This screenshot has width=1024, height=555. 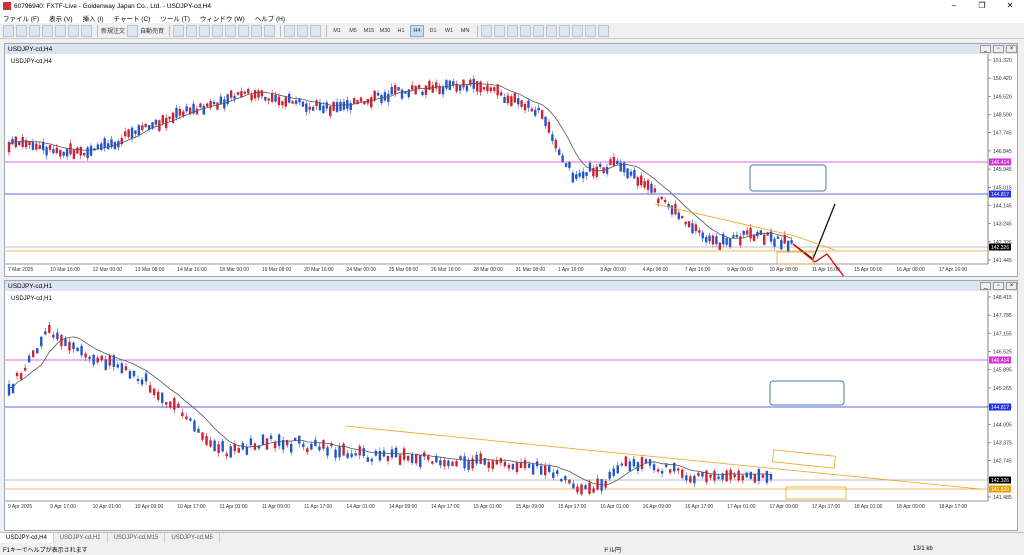 What do you see at coordinates (513, 30) in the screenshot?
I see `vertical-line-icon` at bounding box center [513, 30].